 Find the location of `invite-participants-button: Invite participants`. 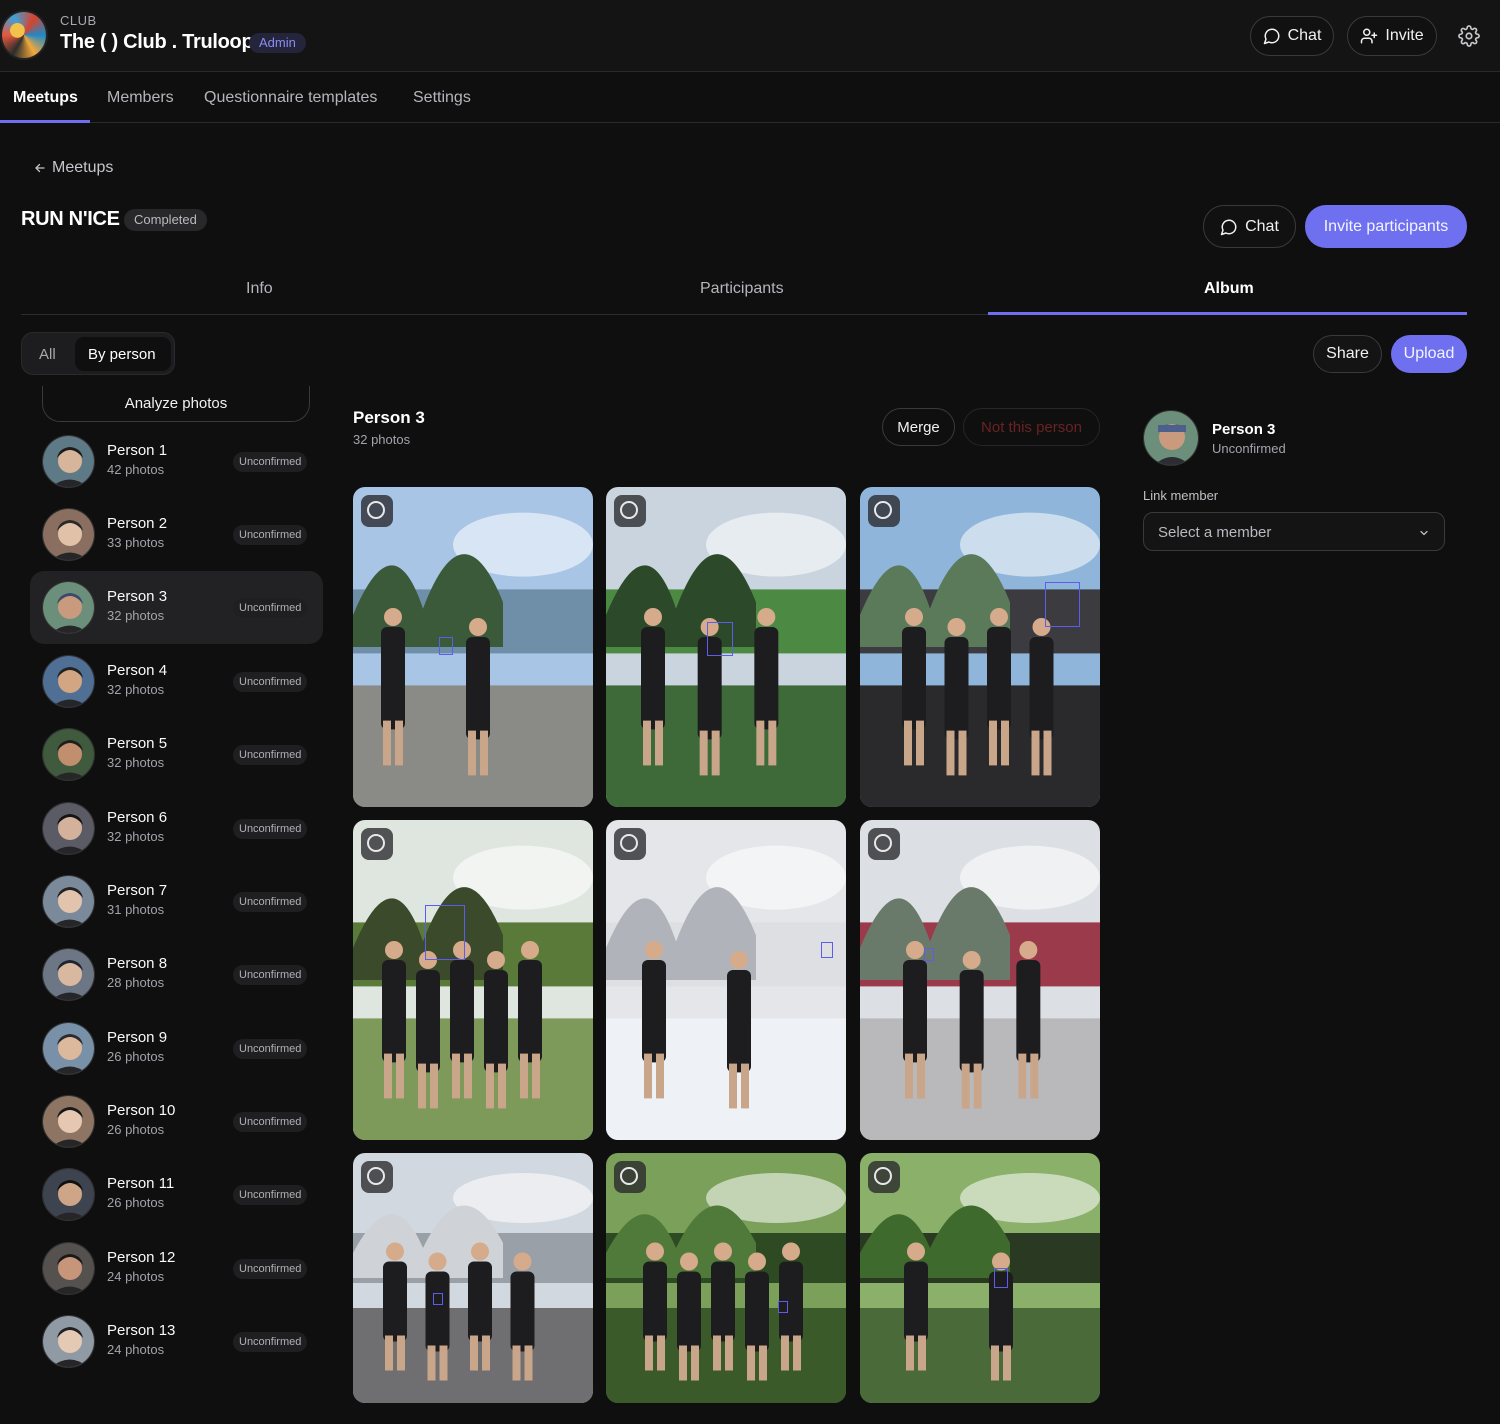

invite-participants-button: Invite participants is located at coordinates (1386, 226).